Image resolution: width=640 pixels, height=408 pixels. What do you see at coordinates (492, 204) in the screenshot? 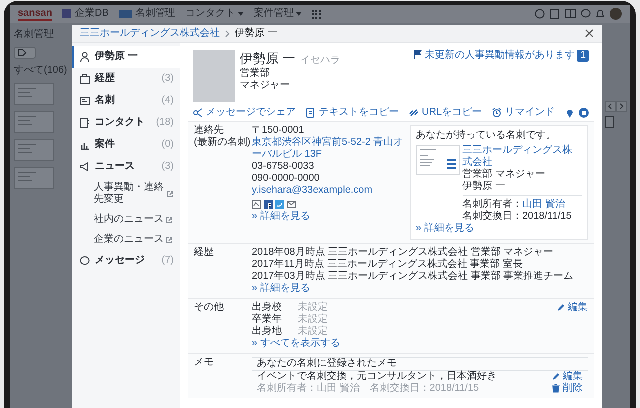
I see `owner-label: 名刺所有者：` at bounding box center [492, 204].